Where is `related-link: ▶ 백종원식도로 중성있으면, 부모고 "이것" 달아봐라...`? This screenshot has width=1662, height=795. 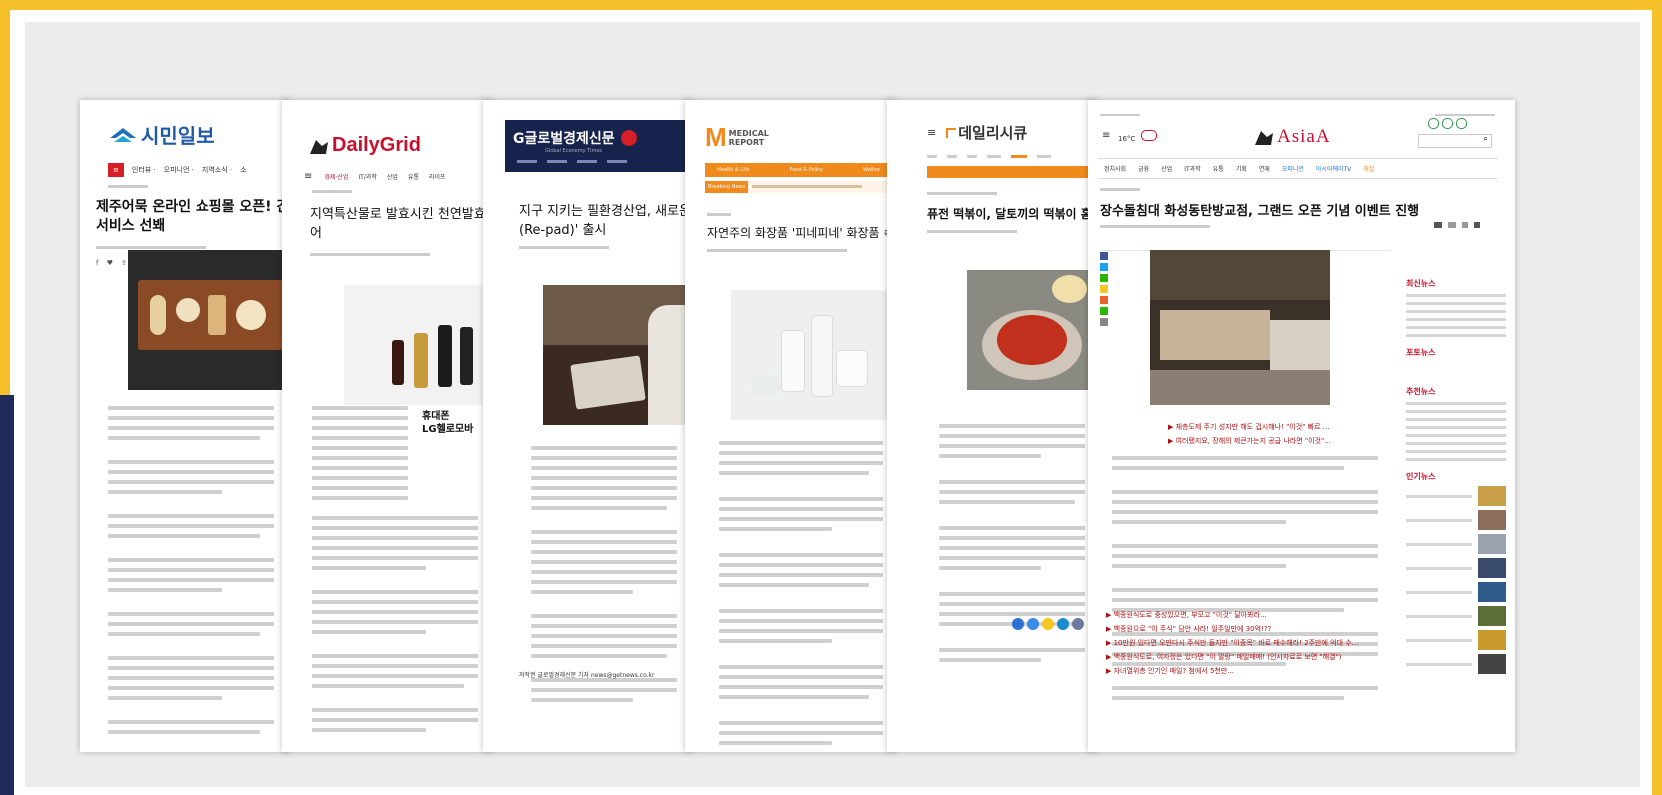 related-link: ▶ 백종원식도로 중성있으면, 부모고 "이것" 달아봐라... is located at coordinates (1251, 615).